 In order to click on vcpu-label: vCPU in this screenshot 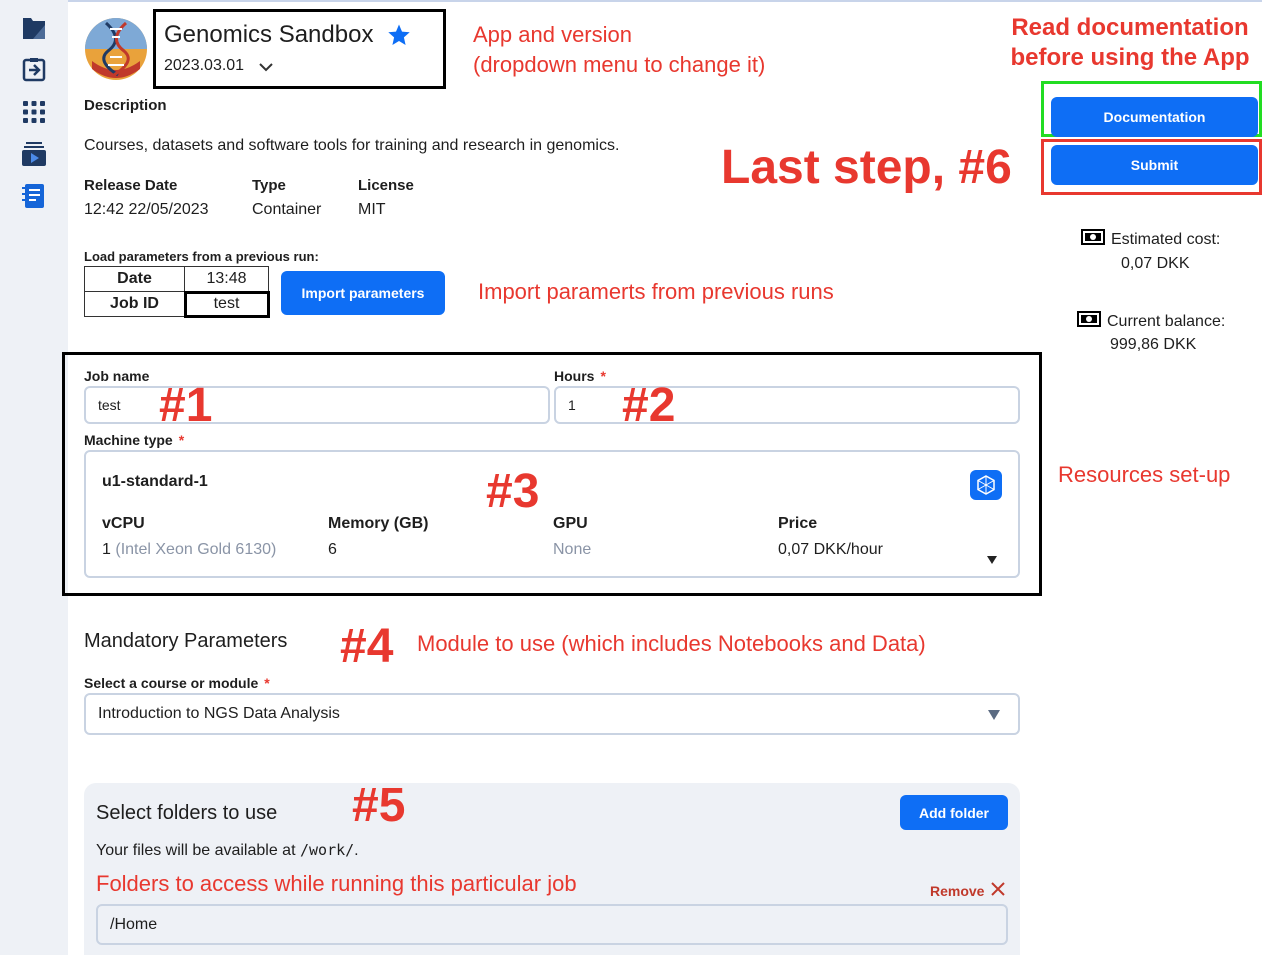, I will do `click(123, 523)`.